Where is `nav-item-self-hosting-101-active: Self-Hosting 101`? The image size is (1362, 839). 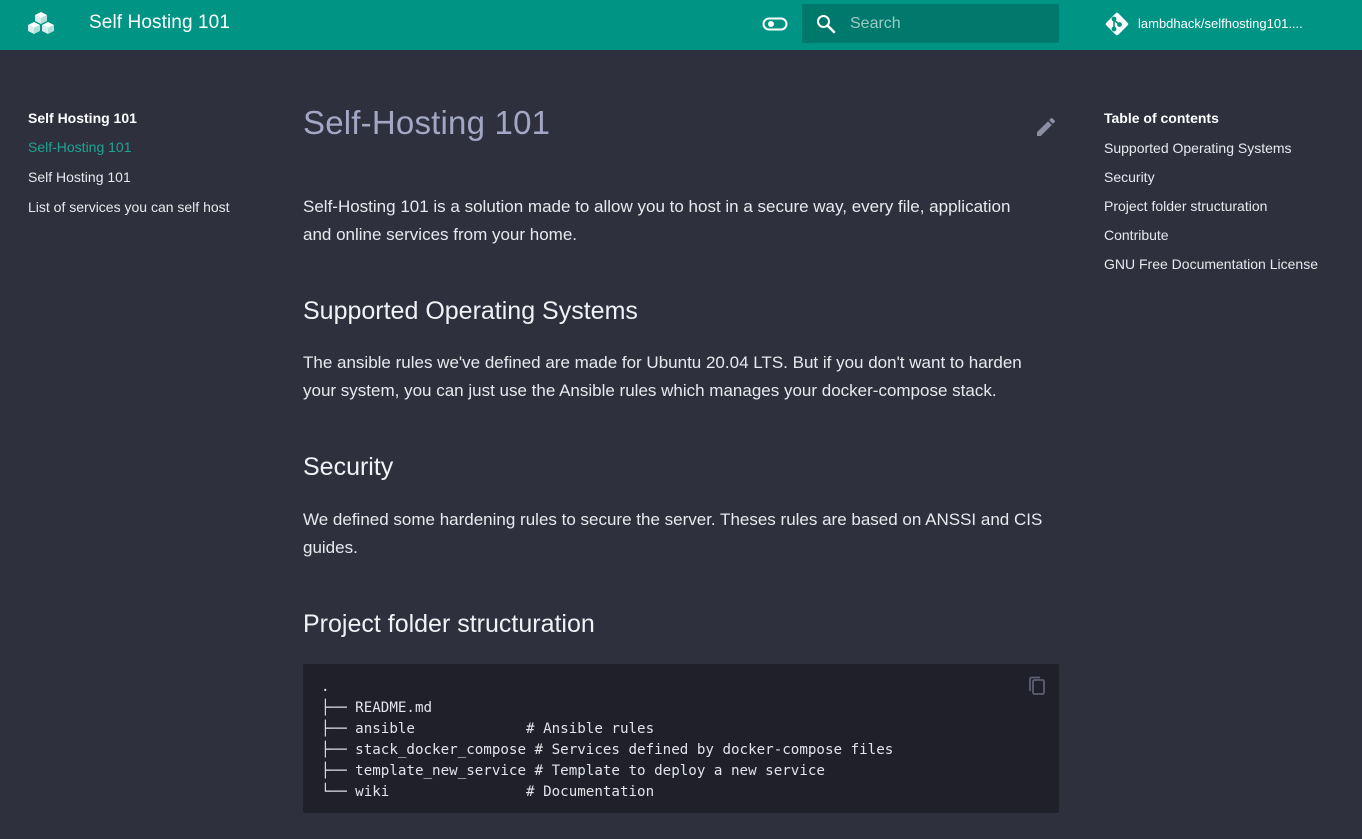 nav-item-self-hosting-101-active: Self-Hosting 101 is located at coordinates (148, 144).